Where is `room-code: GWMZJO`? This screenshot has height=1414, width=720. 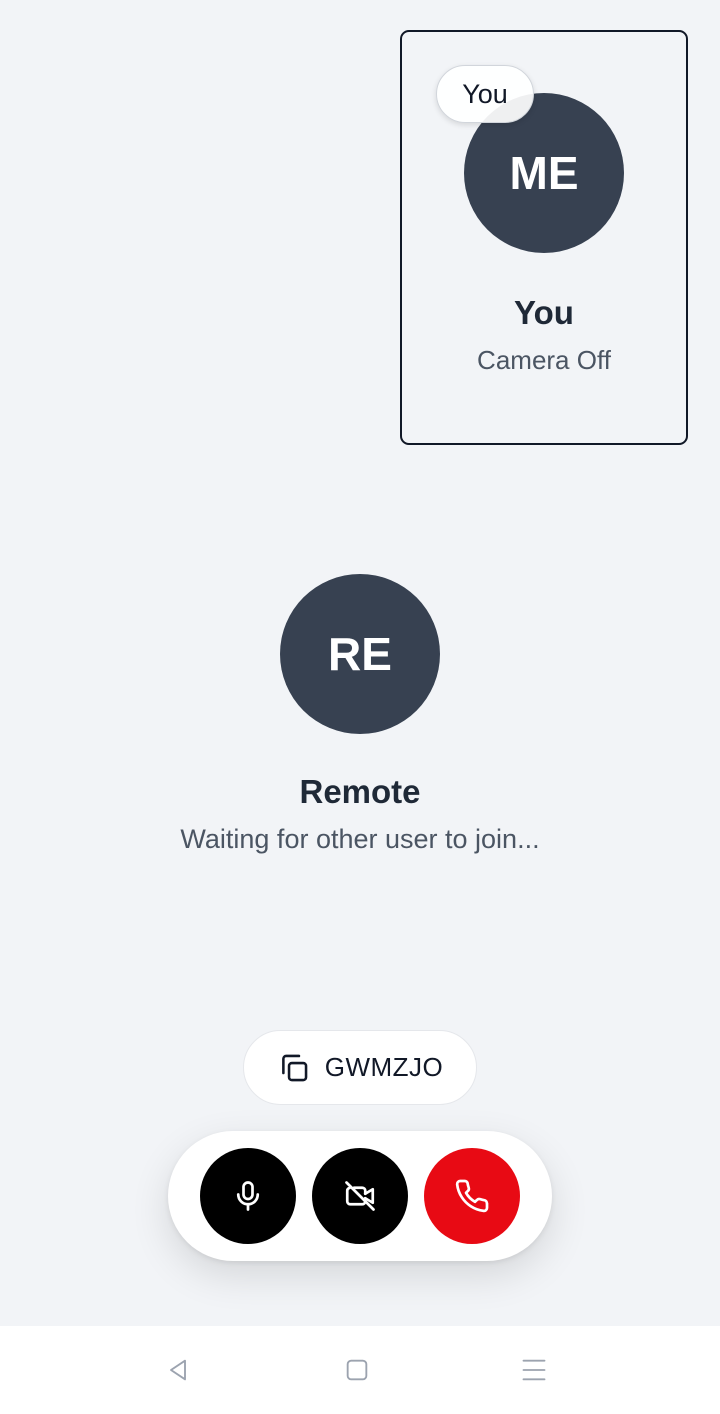
room-code: GWMZJO is located at coordinates (384, 1067).